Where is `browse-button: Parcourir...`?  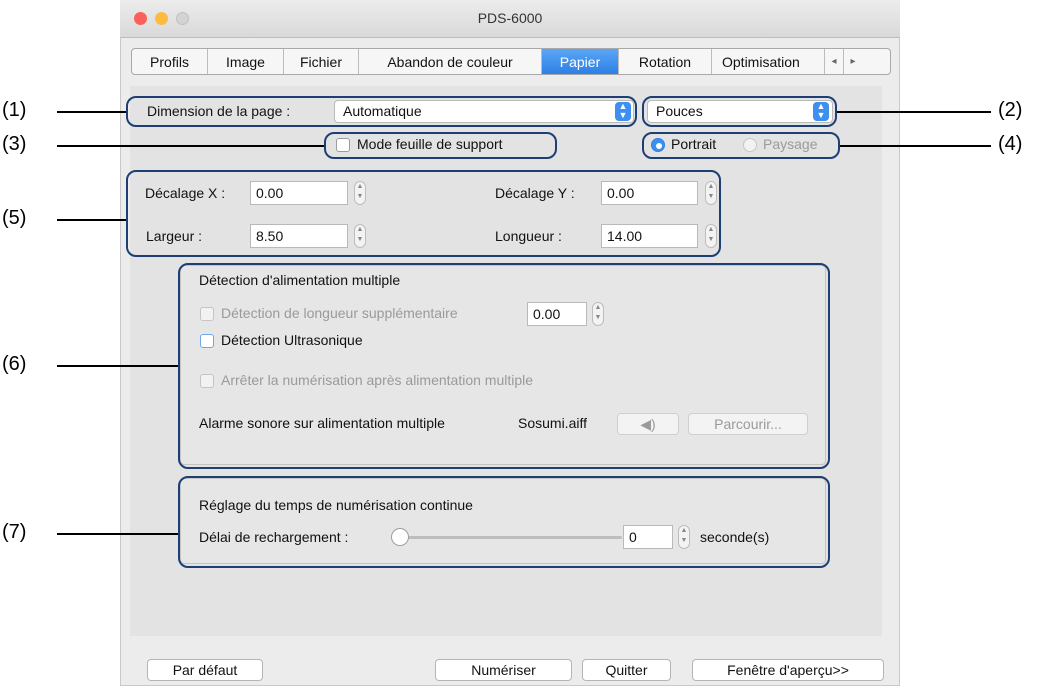
browse-button: Parcourir... is located at coordinates (748, 424).